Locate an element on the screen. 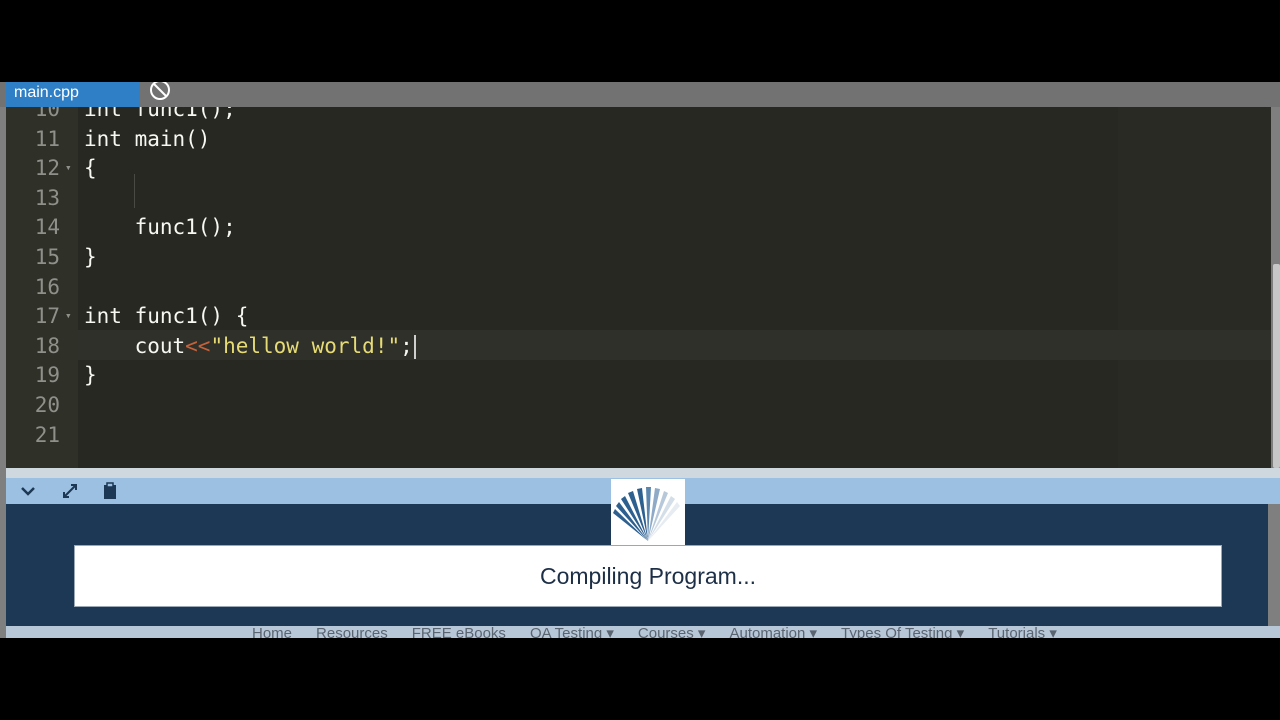  code-line: 20 is located at coordinates (47, 404).